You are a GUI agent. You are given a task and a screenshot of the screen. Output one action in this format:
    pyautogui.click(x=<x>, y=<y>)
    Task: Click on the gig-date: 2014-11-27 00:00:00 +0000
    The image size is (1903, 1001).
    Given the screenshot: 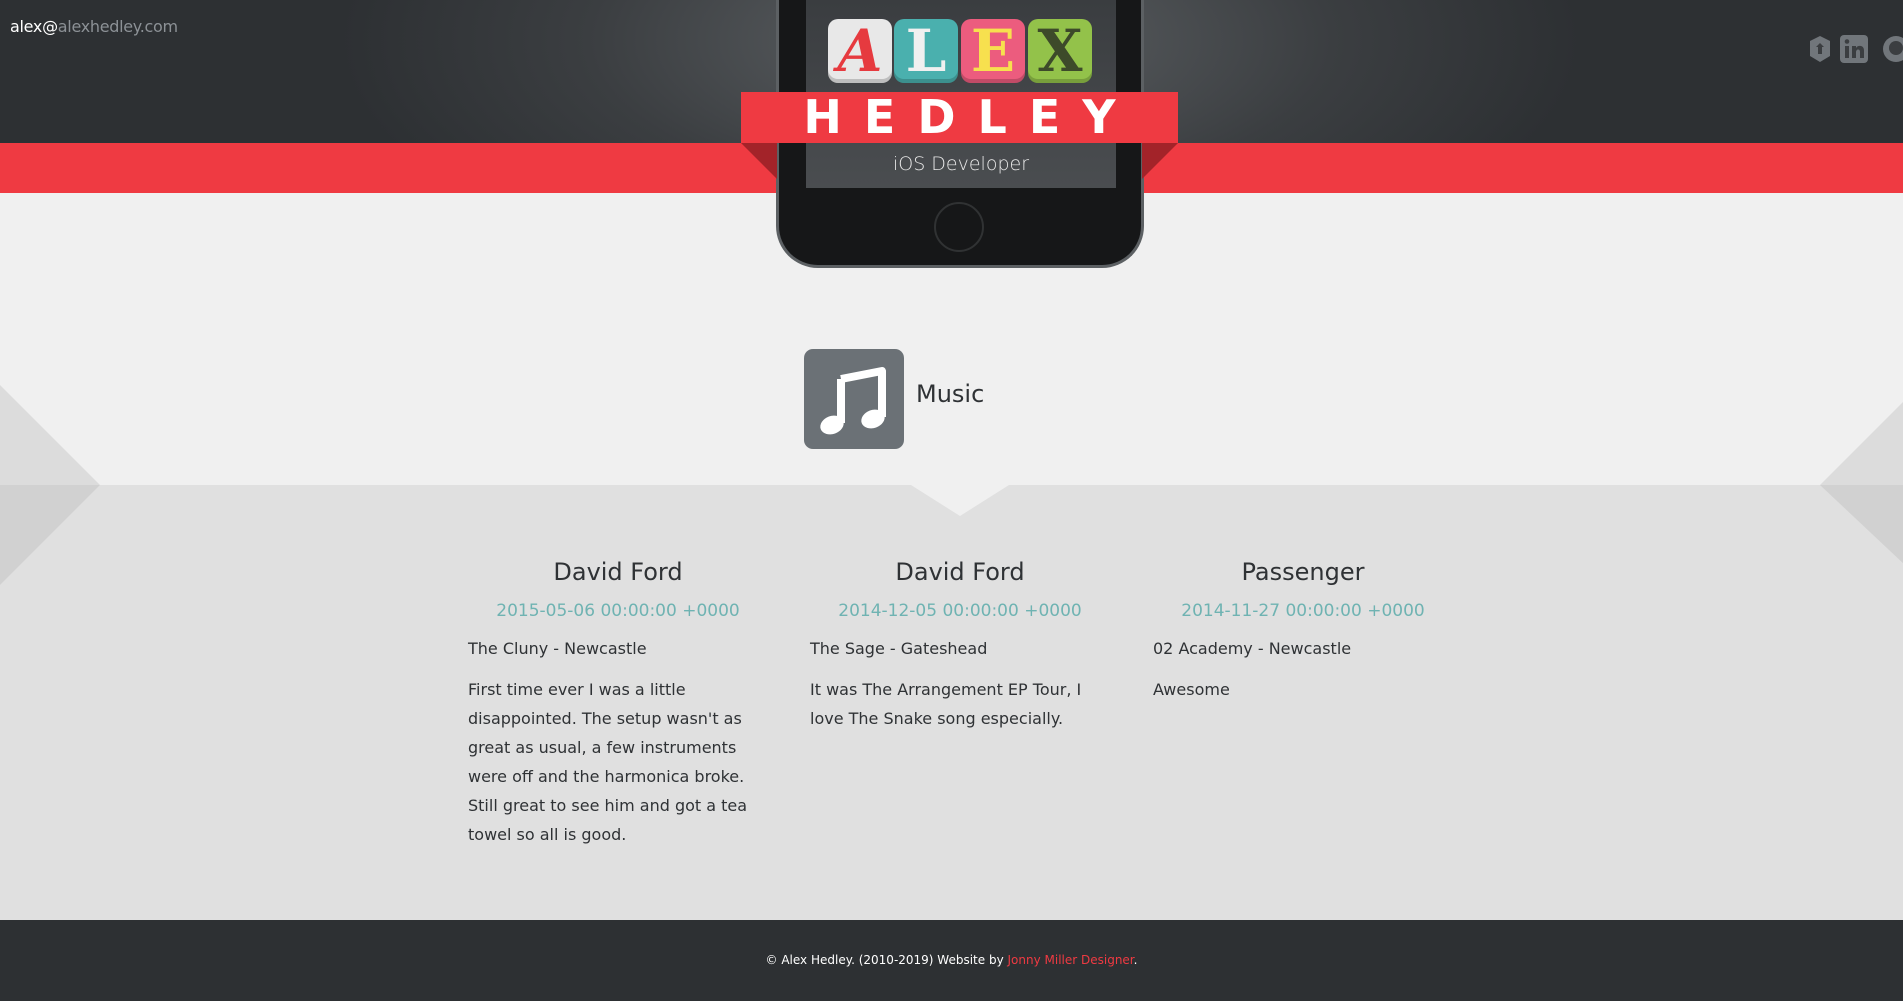 What is the action you would take?
    pyautogui.click(x=1303, y=611)
    